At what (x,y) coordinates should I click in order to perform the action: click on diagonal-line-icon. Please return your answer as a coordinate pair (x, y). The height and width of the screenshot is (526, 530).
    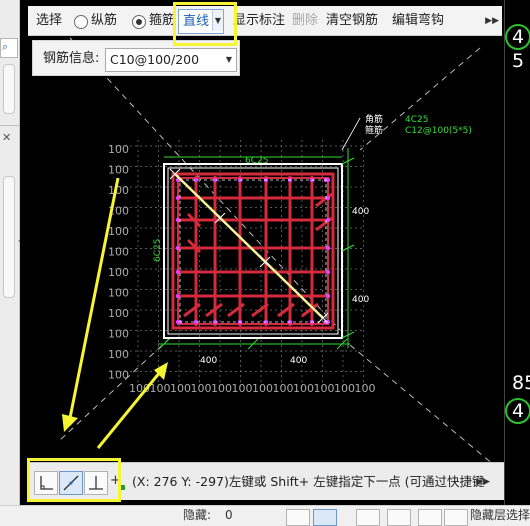
    Looking at the image, I should click on (71, 483).